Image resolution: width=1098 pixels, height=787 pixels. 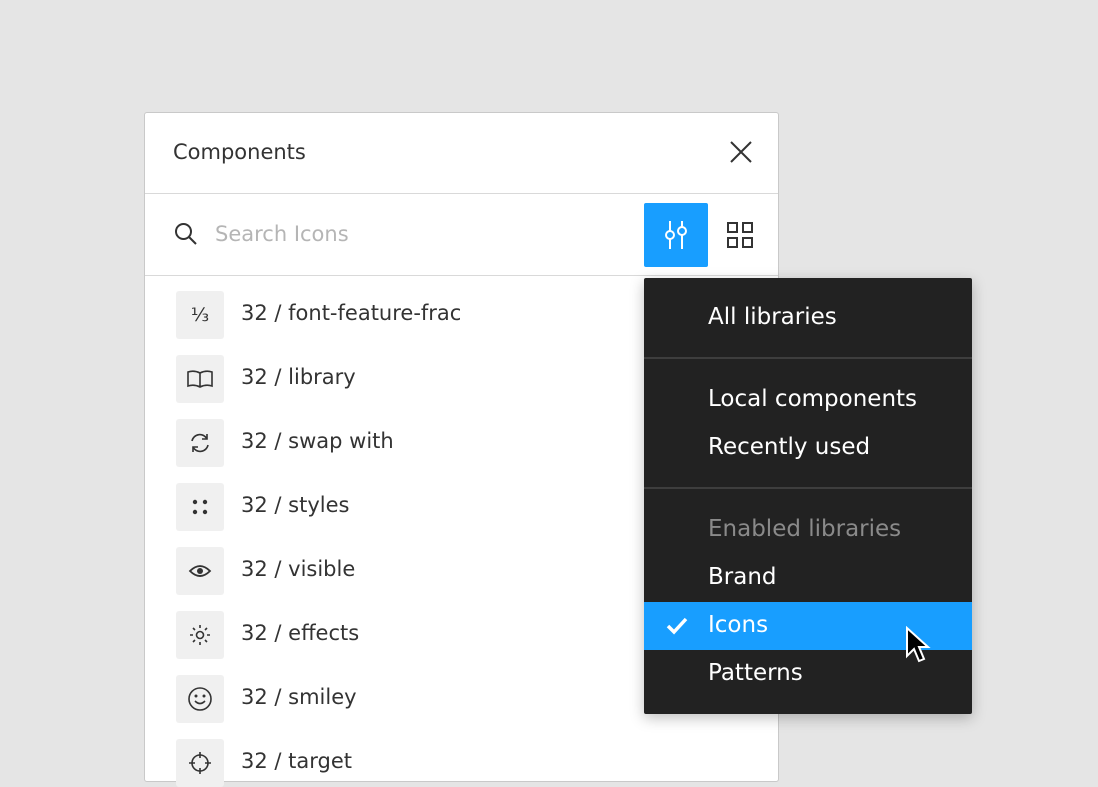 I want to click on search-row, so click(x=461, y=235).